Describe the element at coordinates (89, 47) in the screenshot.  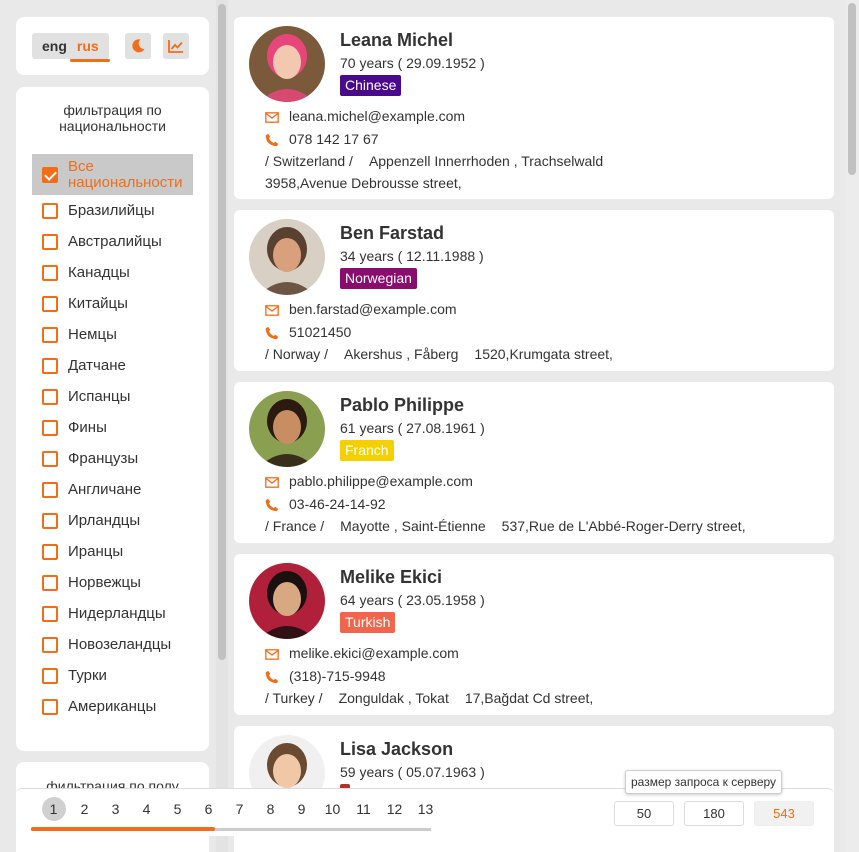
I see `lang-rus-button: rus` at that location.